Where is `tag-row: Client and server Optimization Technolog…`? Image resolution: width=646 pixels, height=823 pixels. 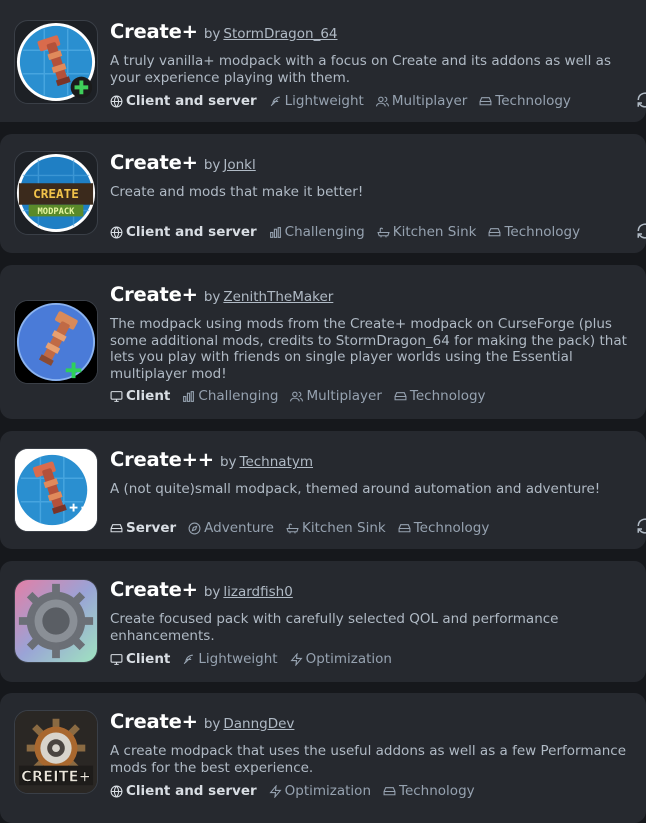
tag-row: Client and server Optimization Technolog… is located at coordinates (358, 791).